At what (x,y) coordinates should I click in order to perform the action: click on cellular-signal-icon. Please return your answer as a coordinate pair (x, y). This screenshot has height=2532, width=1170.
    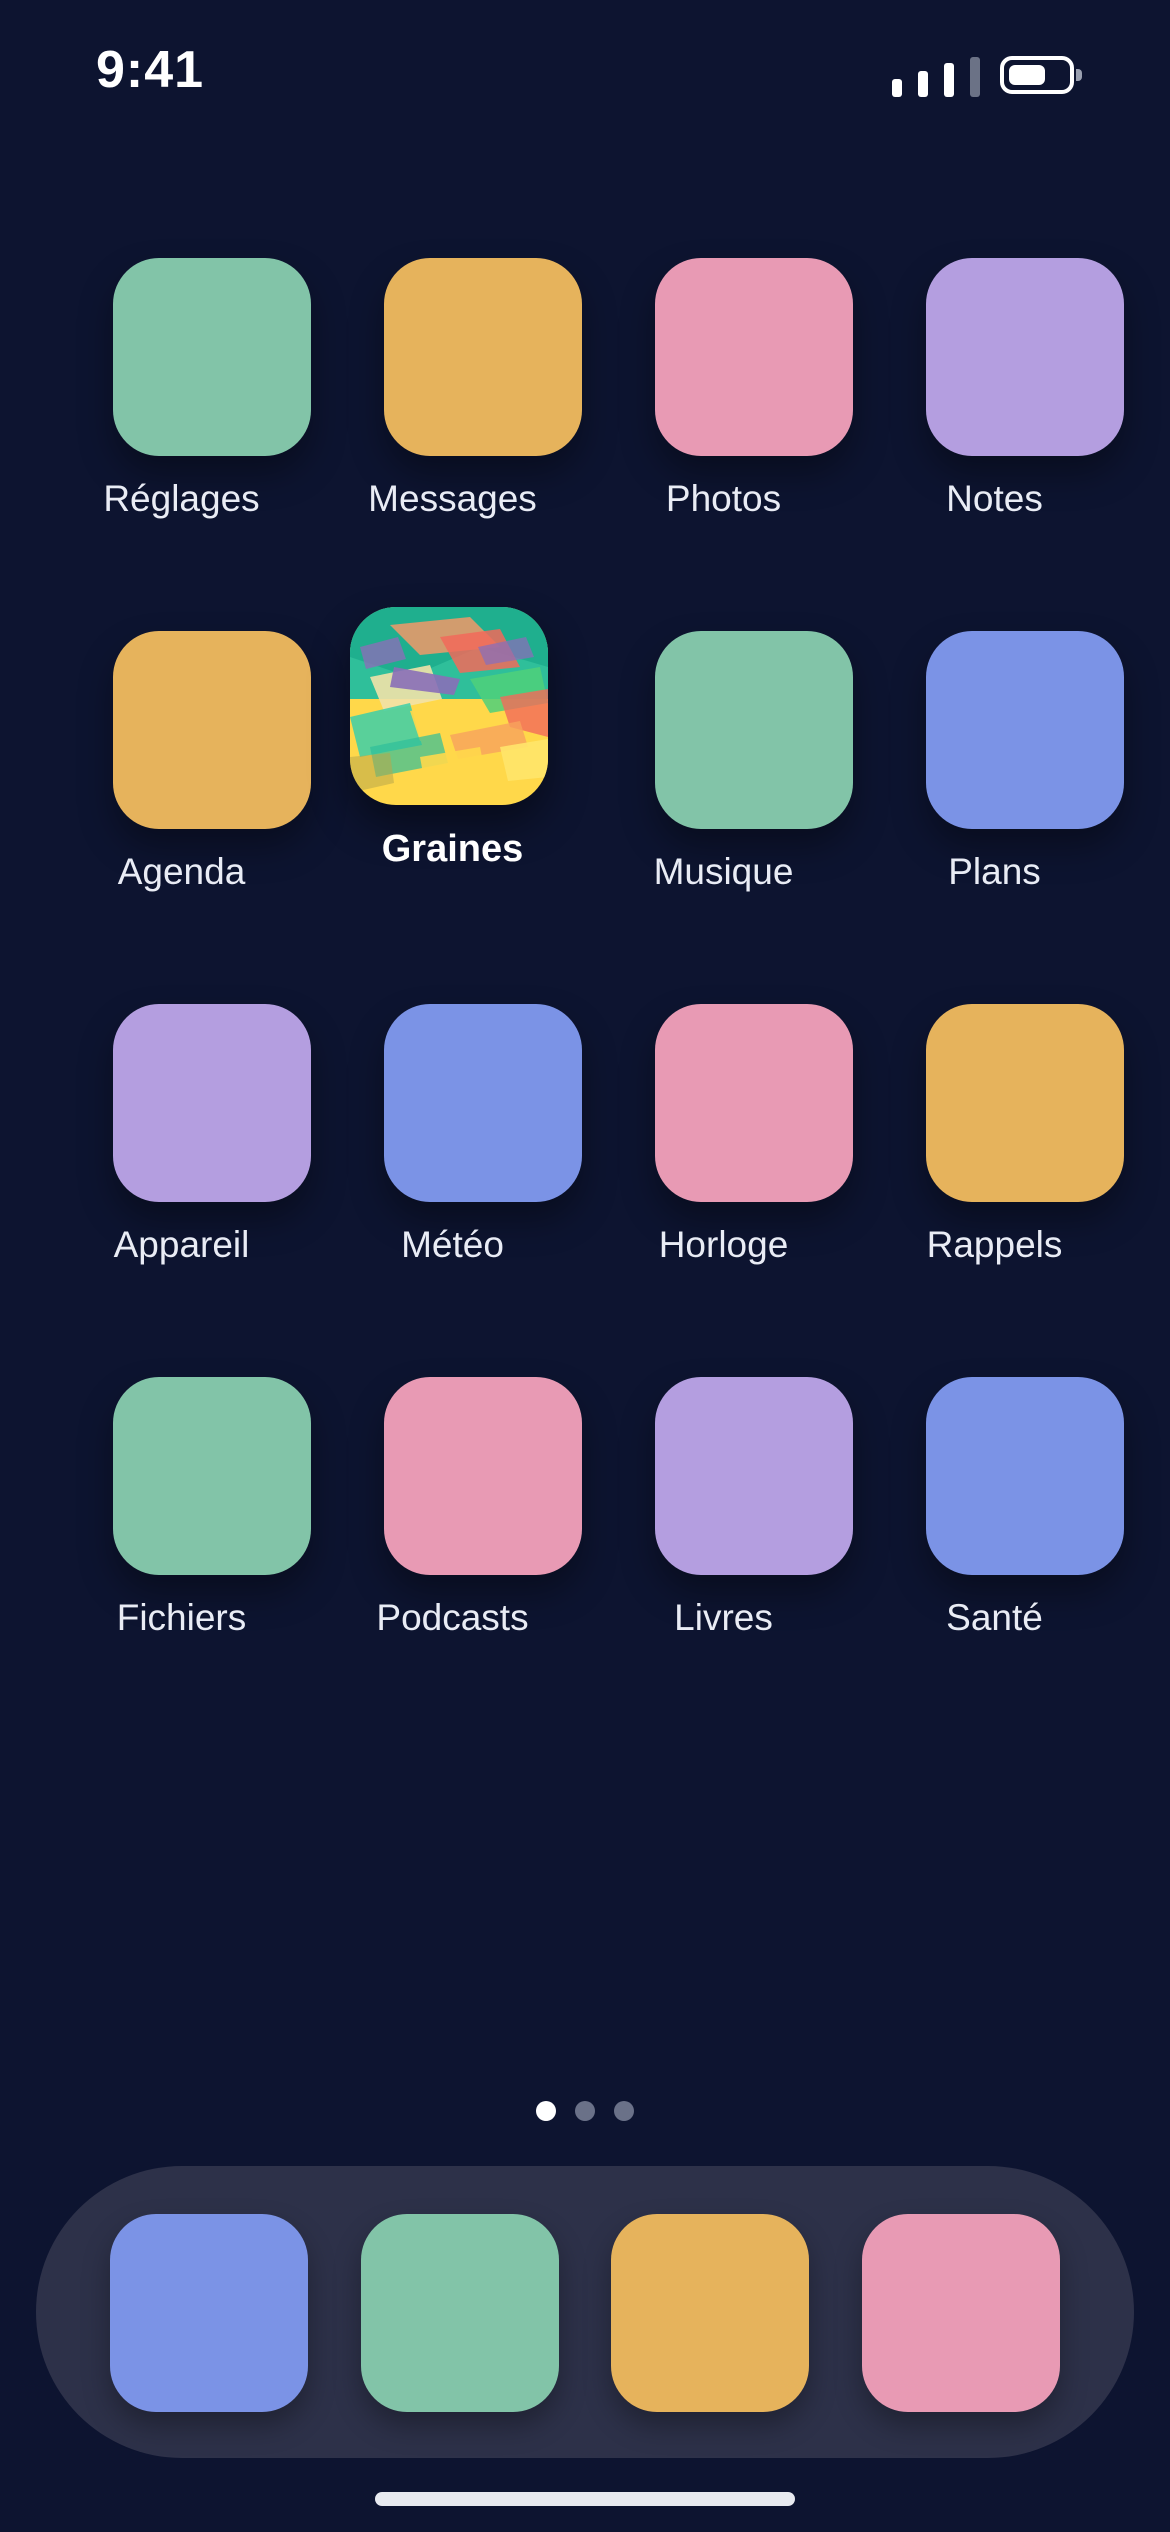
    Looking at the image, I should click on (942, 76).